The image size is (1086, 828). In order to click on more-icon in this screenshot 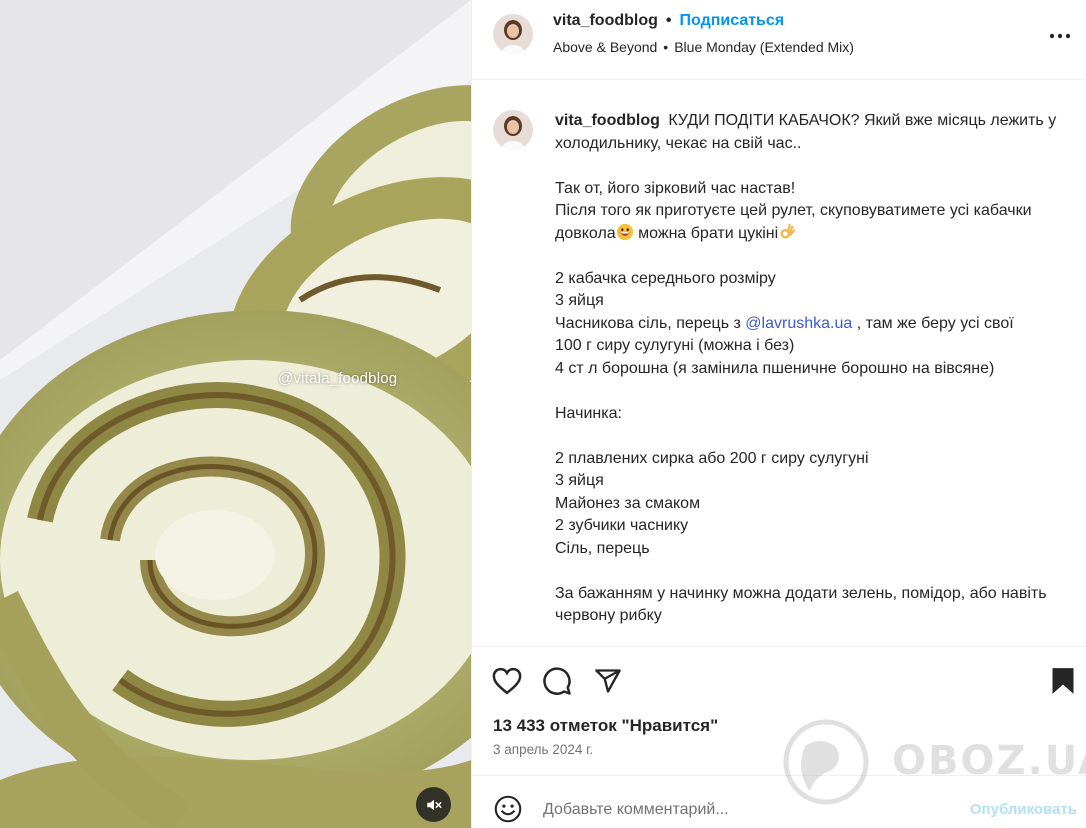, I will do `click(1060, 36)`.